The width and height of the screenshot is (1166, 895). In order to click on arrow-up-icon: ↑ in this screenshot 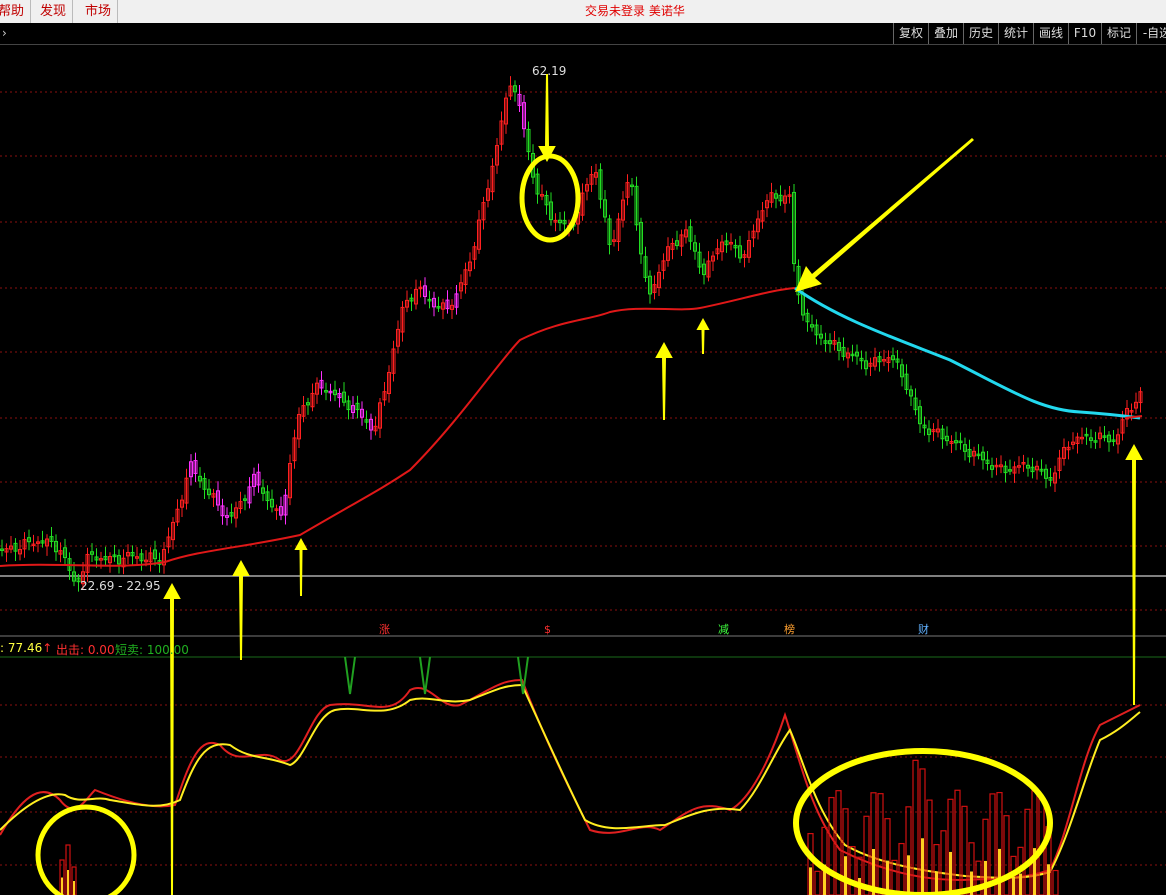, I will do `click(47, 648)`.